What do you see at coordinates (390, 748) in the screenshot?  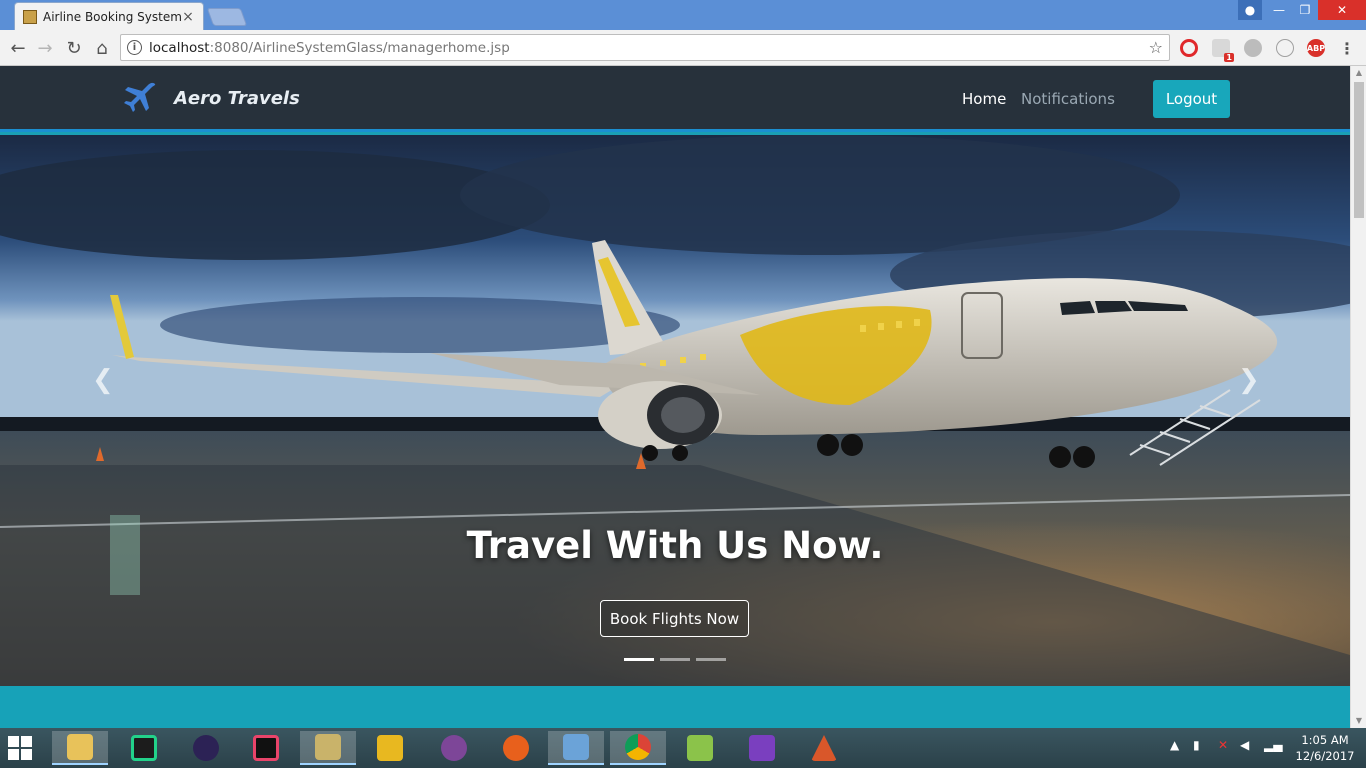 I see `app-grid-icon` at bounding box center [390, 748].